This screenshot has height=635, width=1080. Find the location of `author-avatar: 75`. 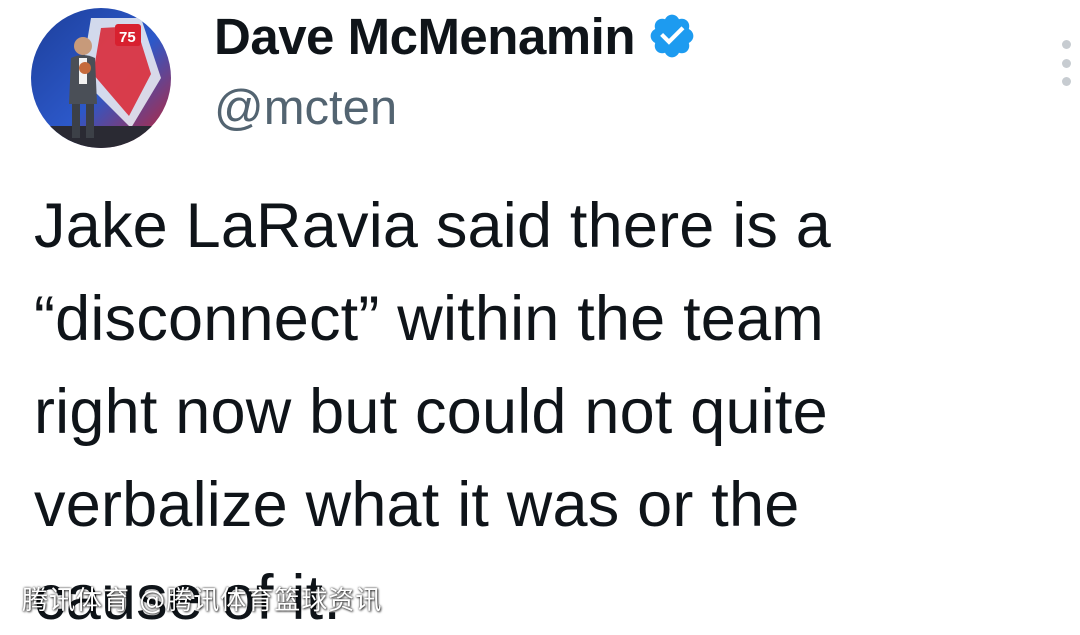

author-avatar: 75 is located at coordinates (101, 78).